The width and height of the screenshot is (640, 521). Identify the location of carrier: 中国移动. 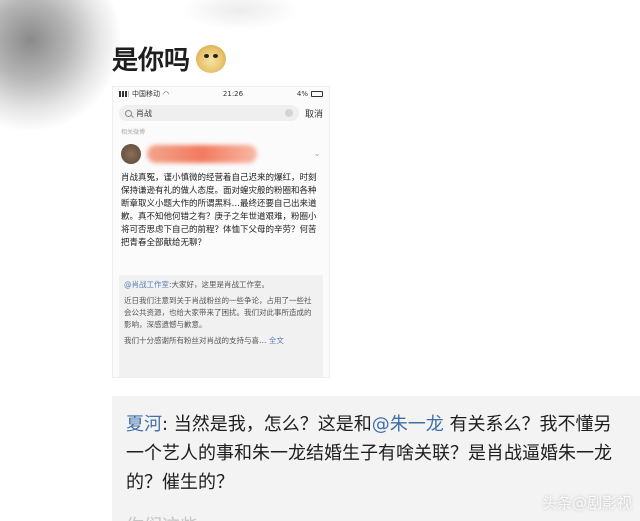
(146, 94).